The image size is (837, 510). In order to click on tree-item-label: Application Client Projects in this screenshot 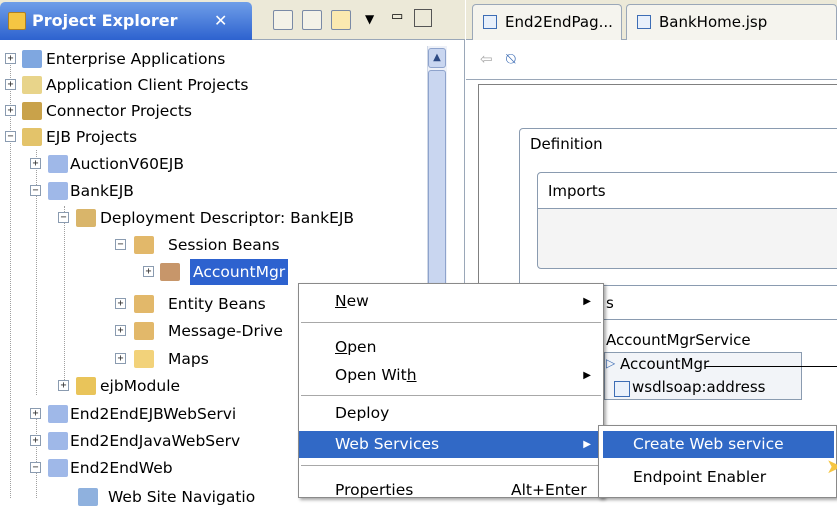, I will do `click(147, 85)`.